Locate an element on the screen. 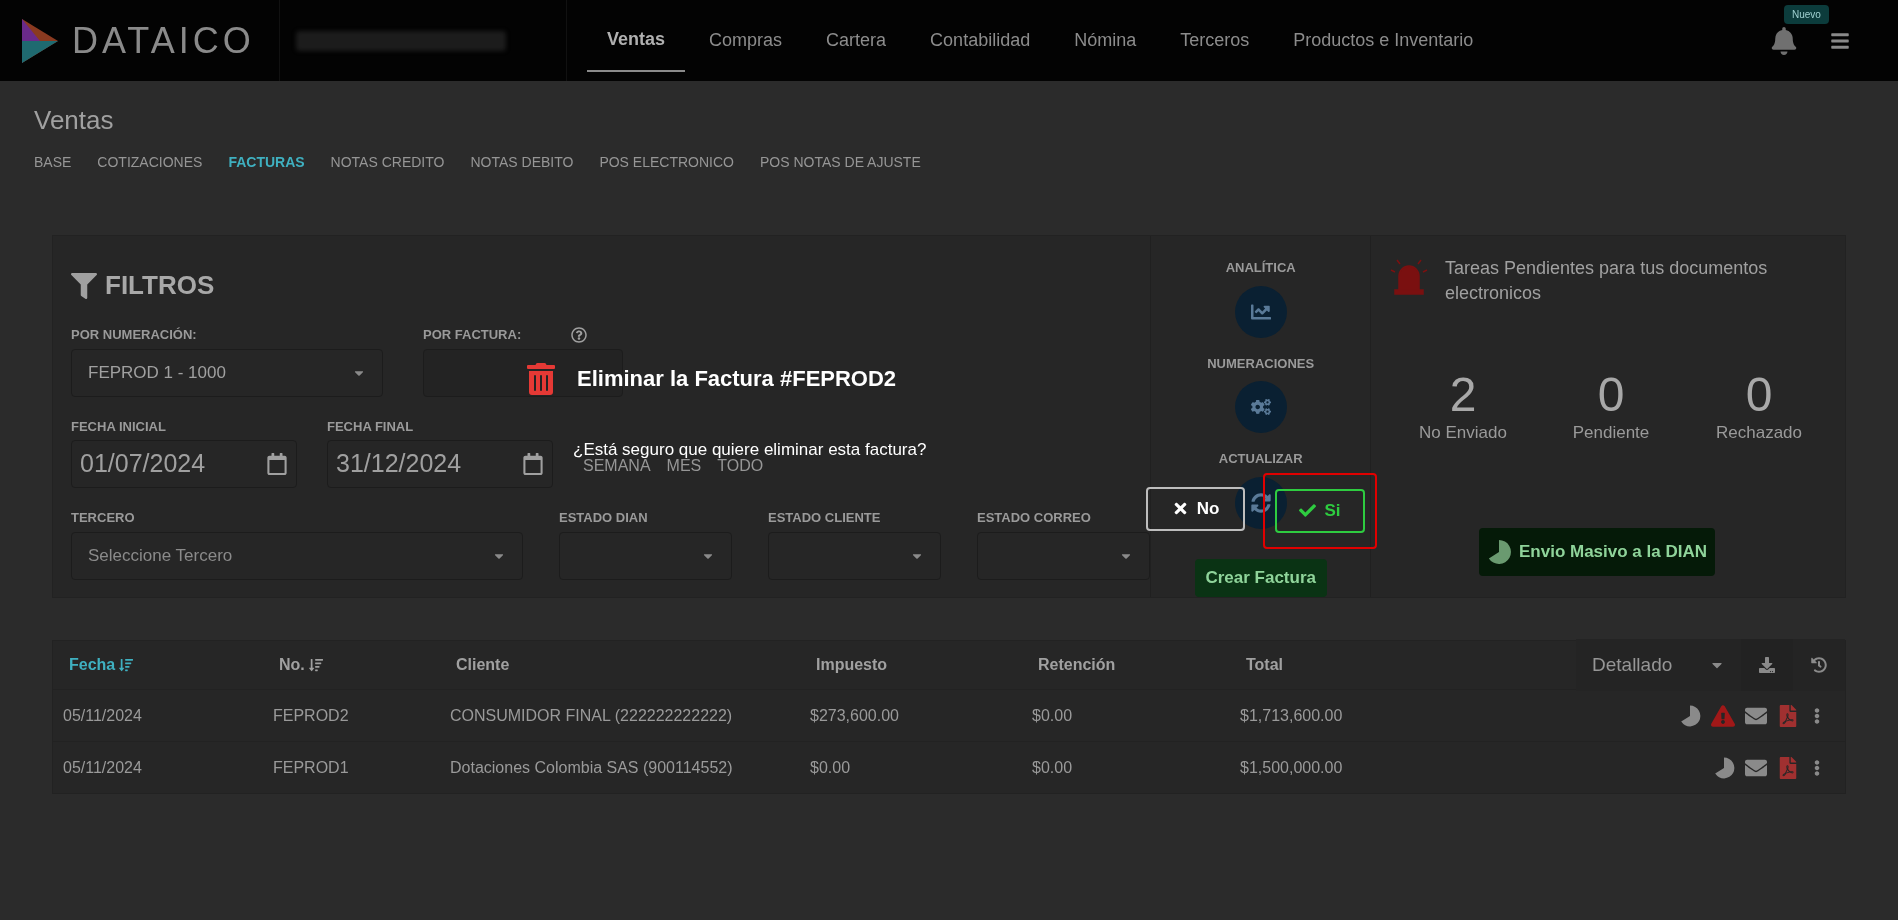  sub-tab: POS NOTAS DE AJUSTE is located at coordinates (840, 162).